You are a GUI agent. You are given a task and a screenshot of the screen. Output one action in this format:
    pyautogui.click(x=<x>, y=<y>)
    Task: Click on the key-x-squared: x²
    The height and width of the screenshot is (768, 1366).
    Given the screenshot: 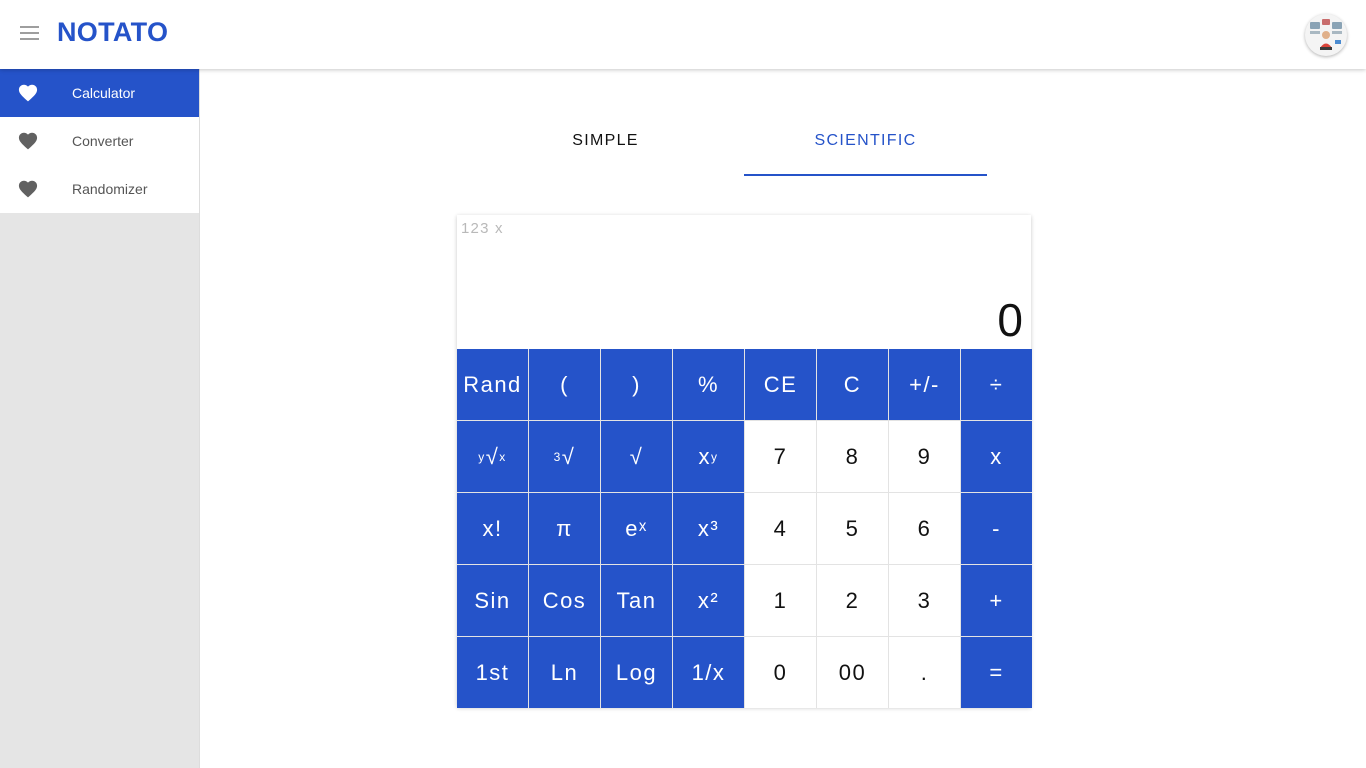 What is the action you would take?
    pyautogui.click(x=708, y=600)
    